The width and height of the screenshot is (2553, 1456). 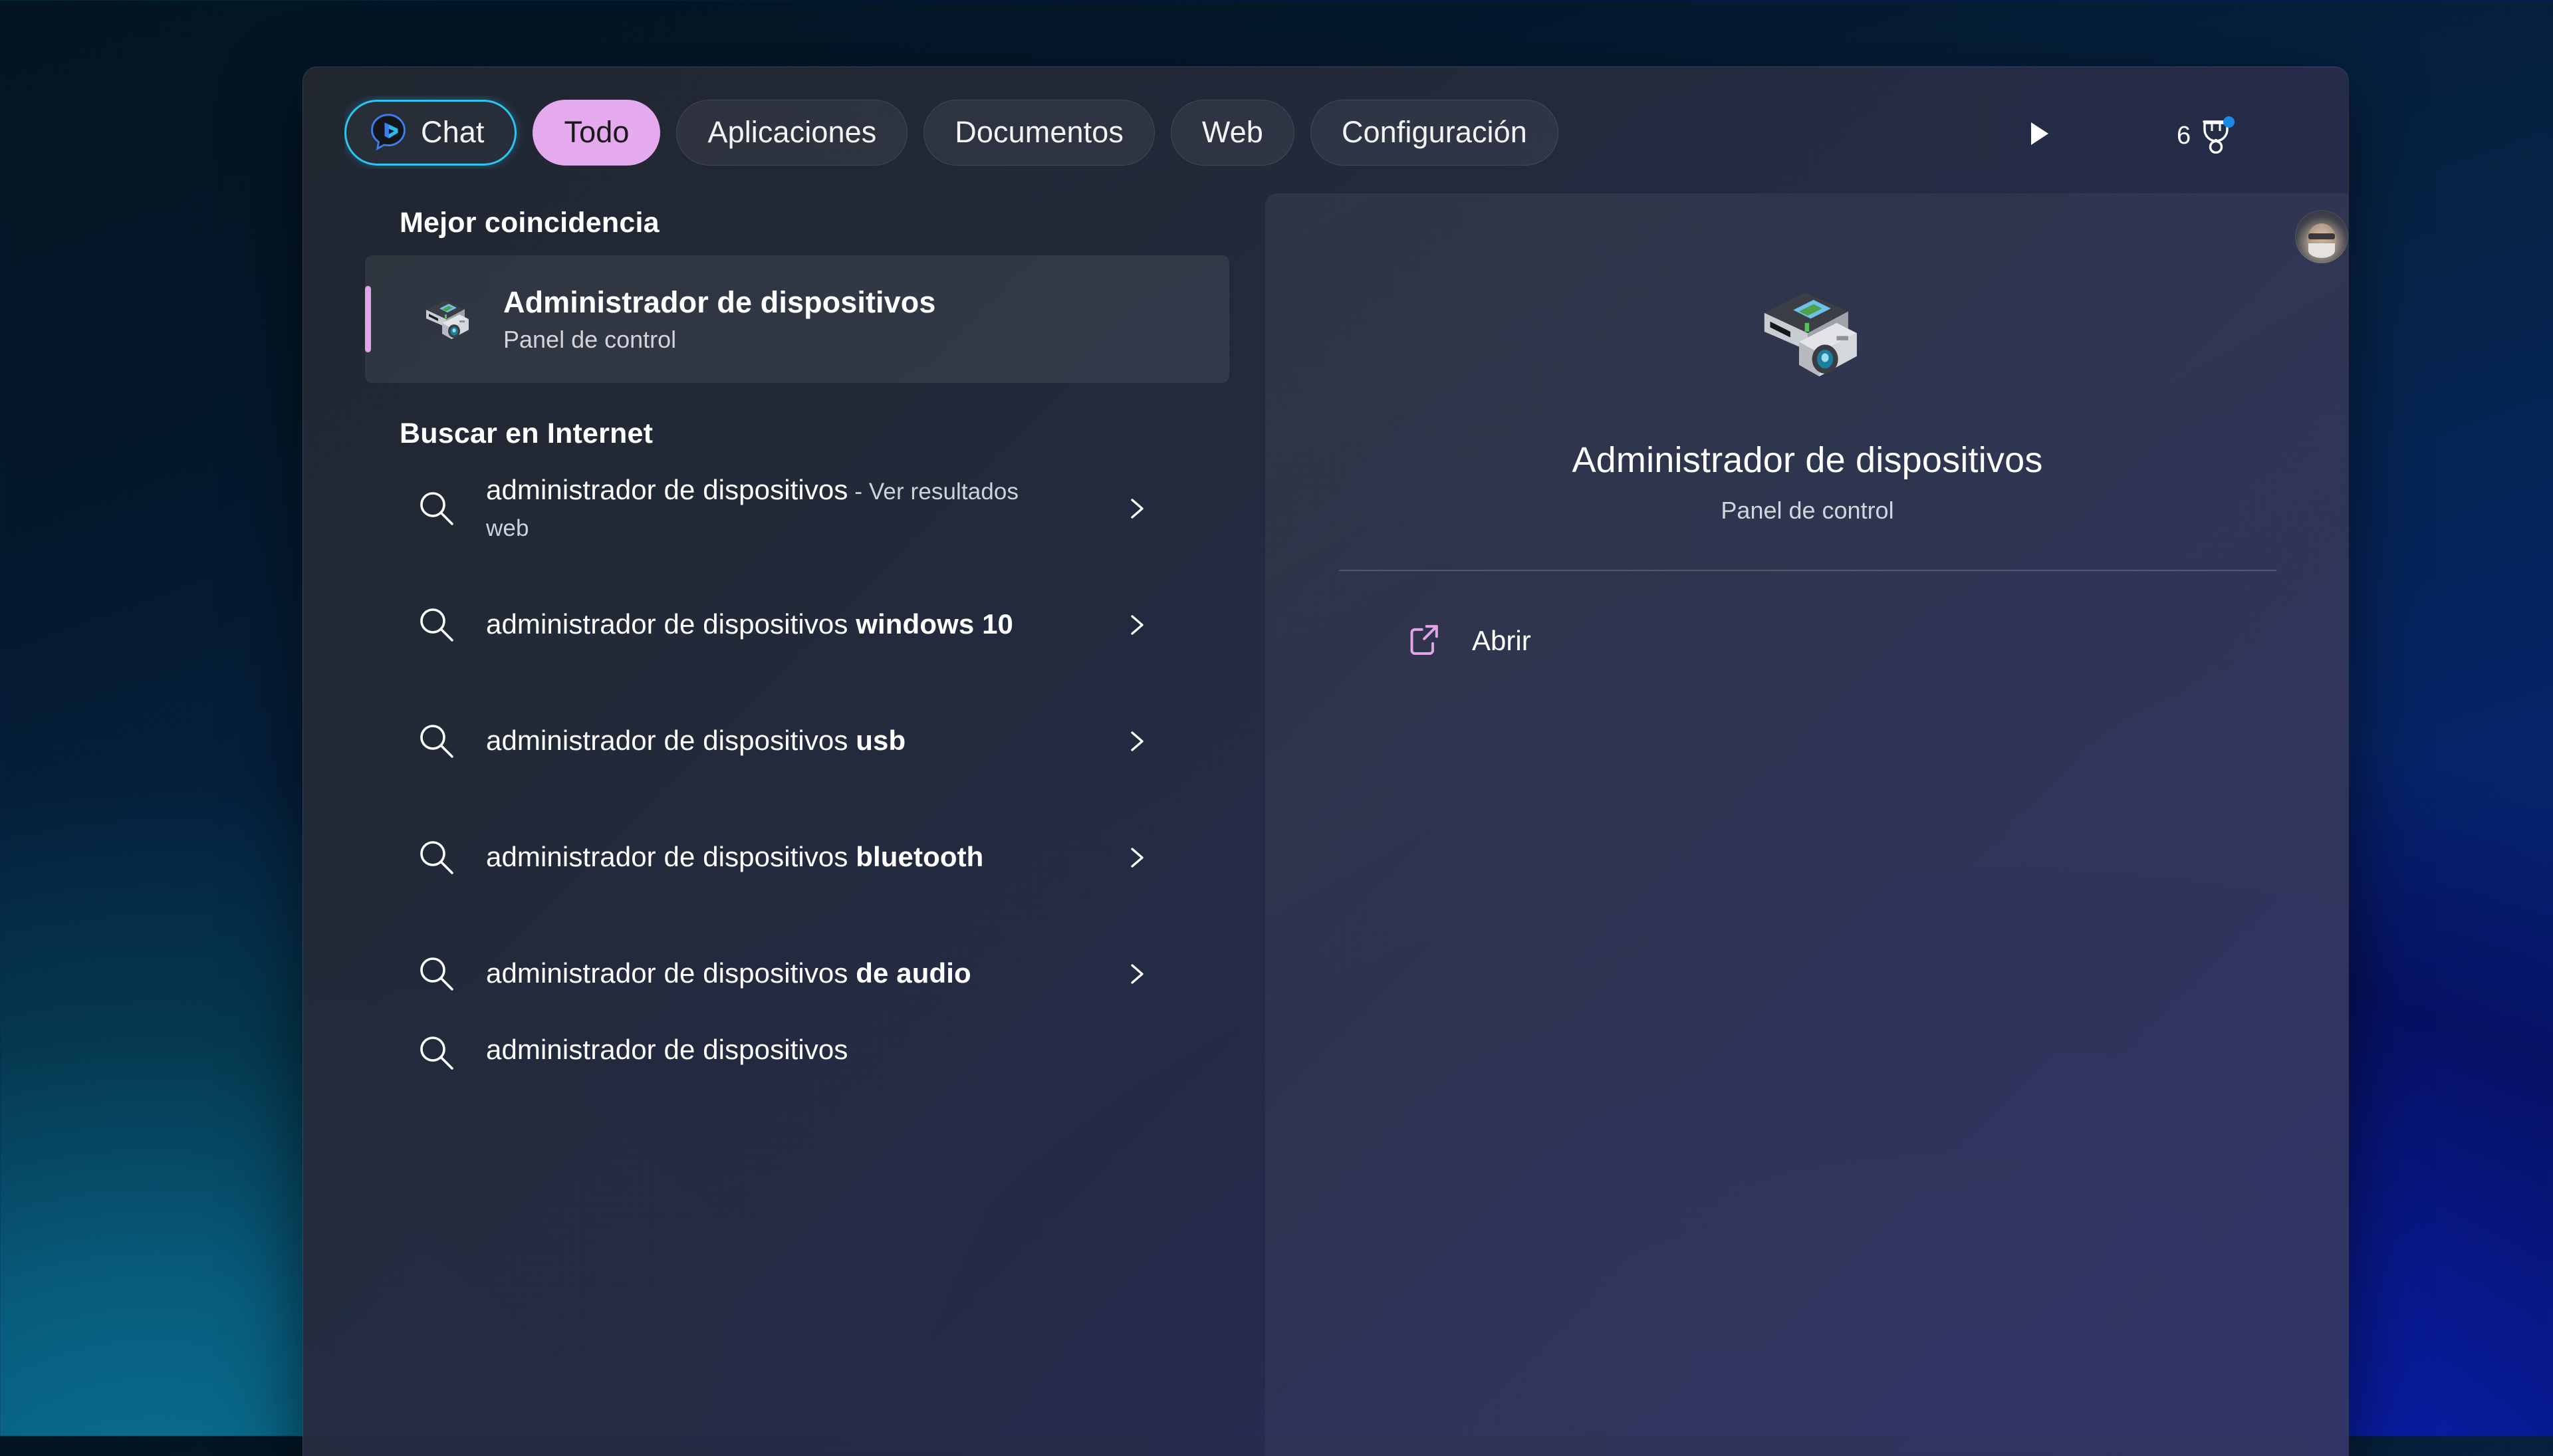 I want to click on best-match-title: Administrador de dispositivos, so click(x=719, y=302).